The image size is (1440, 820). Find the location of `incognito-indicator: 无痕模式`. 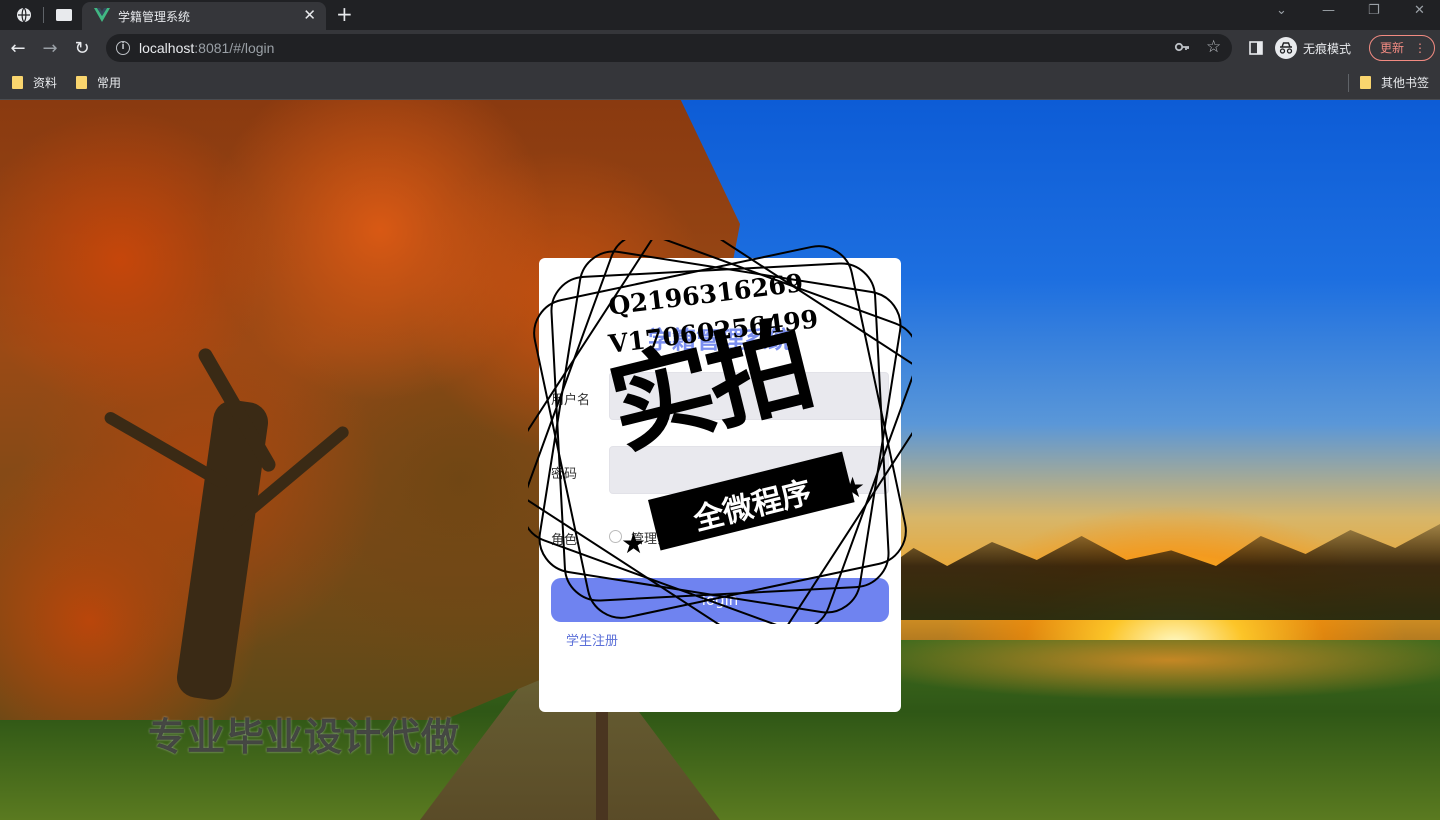

incognito-indicator: 无痕模式 is located at coordinates (1313, 48).